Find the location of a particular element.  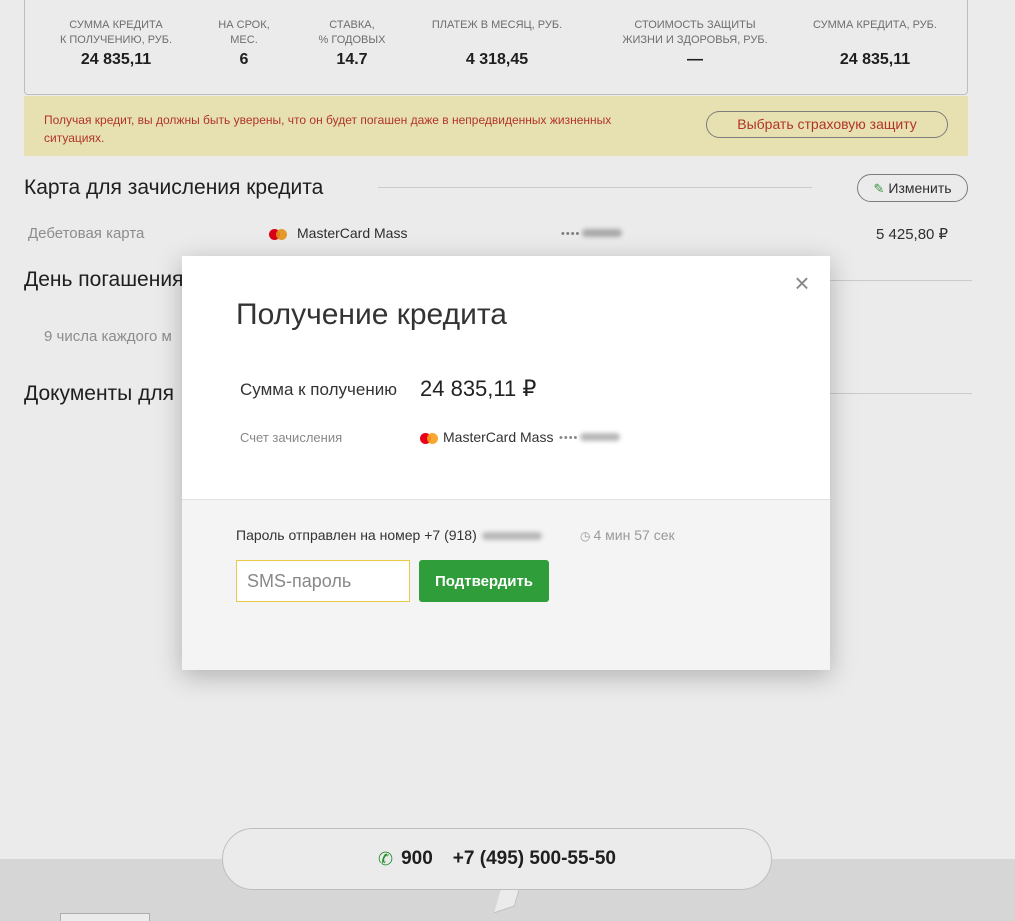

modal-card-number-blur is located at coordinates (600, 437).